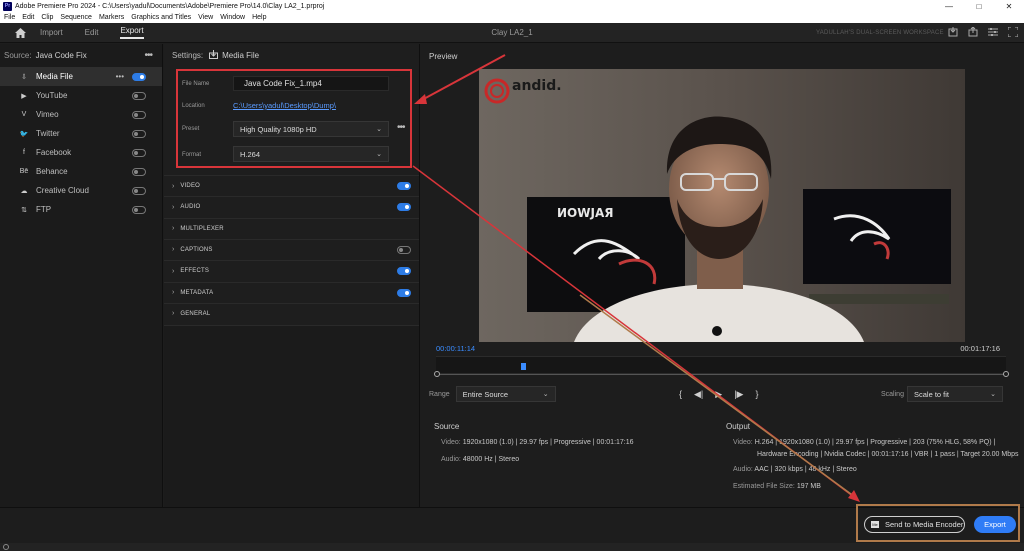 This screenshot has height=551, width=1024. What do you see at coordinates (955, 394) in the screenshot?
I see `scaling-select: Scale to fit ⌄` at bounding box center [955, 394].